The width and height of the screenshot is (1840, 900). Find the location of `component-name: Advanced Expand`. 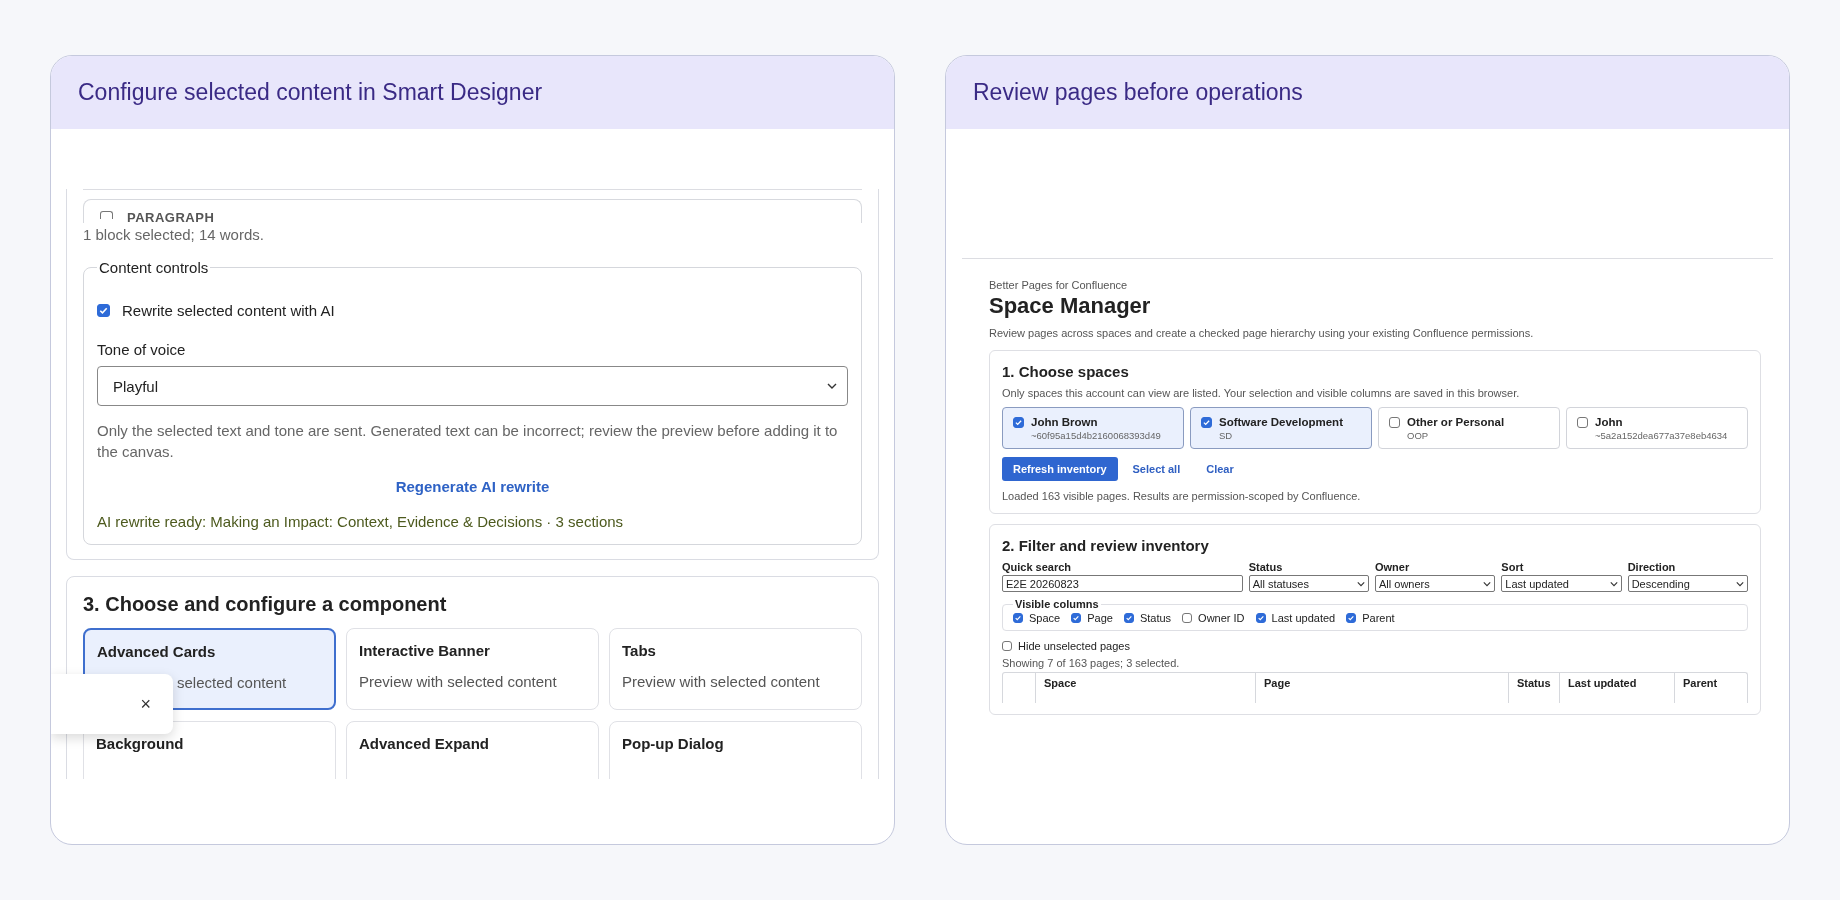

component-name: Advanced Expand is located at coordinates (425, 743).